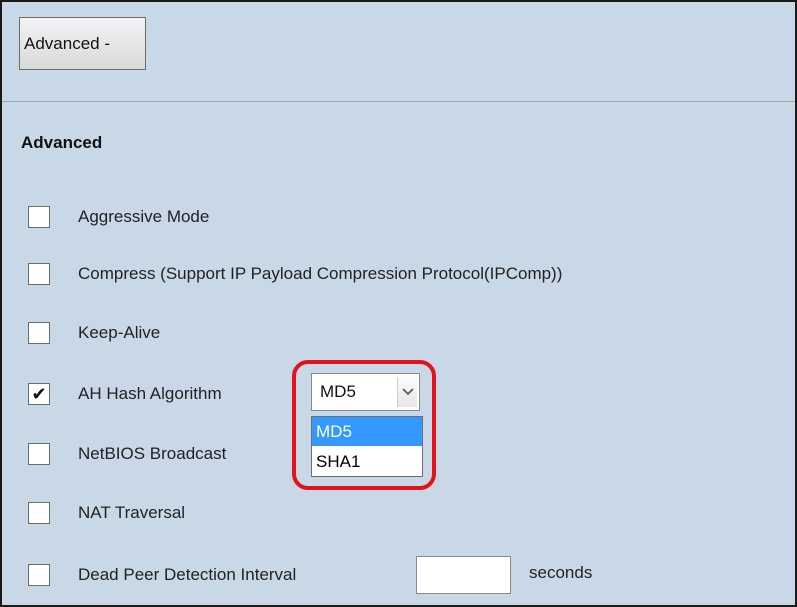 The height and width of the screenshot is (607, 797). What do you see at coordinates (39, 454) in the screenshot?
I see `netbios-broadcast-checkbox` at bounding box center [39, 454].